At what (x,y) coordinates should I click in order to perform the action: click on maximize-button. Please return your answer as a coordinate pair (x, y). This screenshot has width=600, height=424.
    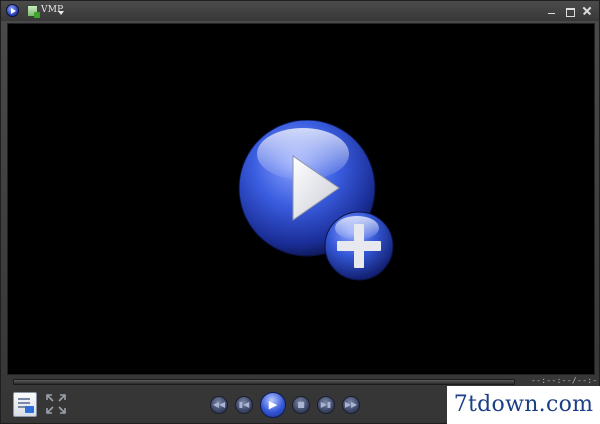
    Looking at the image, I should click on (570, 11).